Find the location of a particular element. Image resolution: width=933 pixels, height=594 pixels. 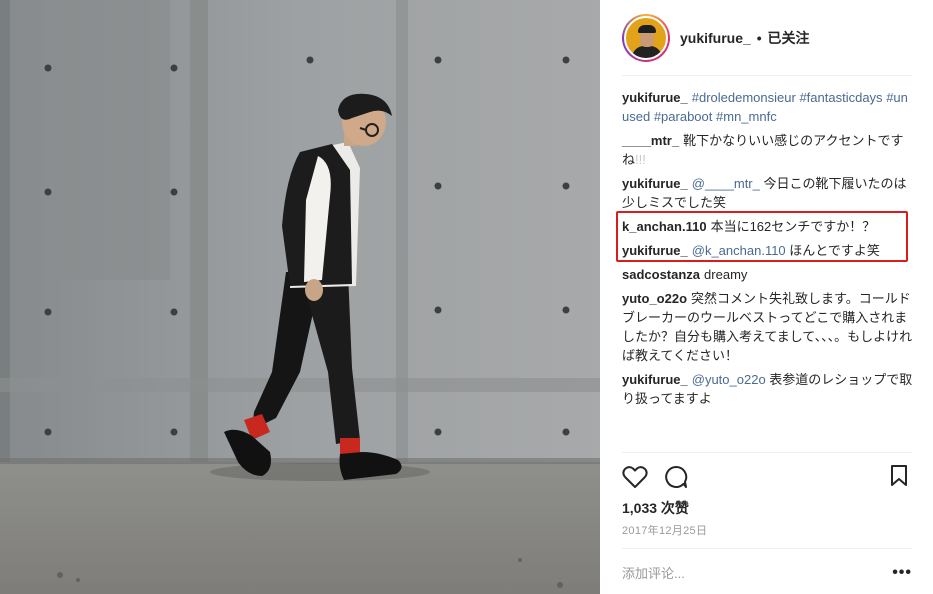

add-comment-input is located at coordinates (722, 573).